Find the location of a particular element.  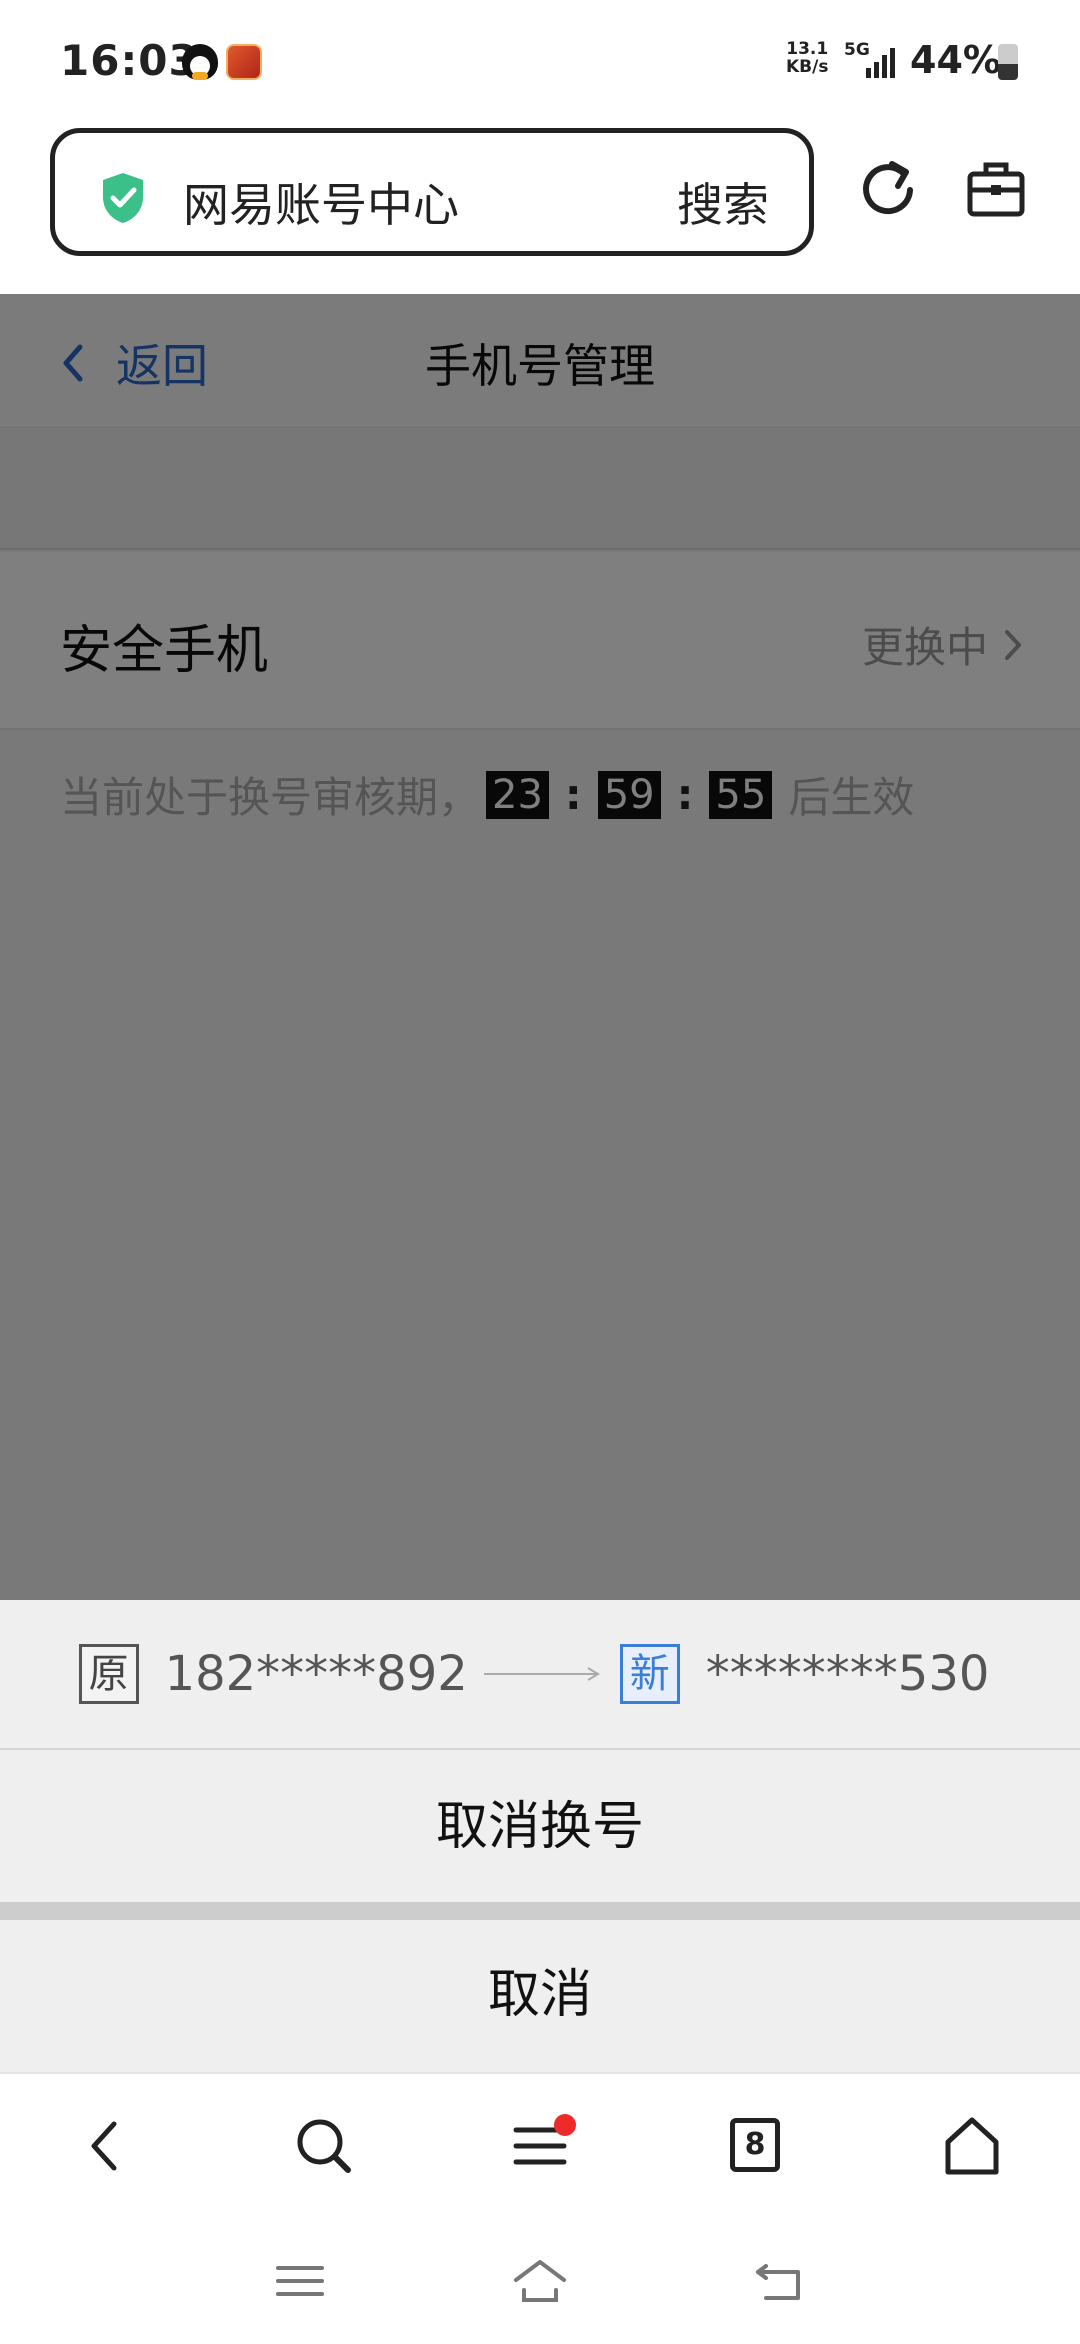

signal-icon is located at coordinates (880, 63).